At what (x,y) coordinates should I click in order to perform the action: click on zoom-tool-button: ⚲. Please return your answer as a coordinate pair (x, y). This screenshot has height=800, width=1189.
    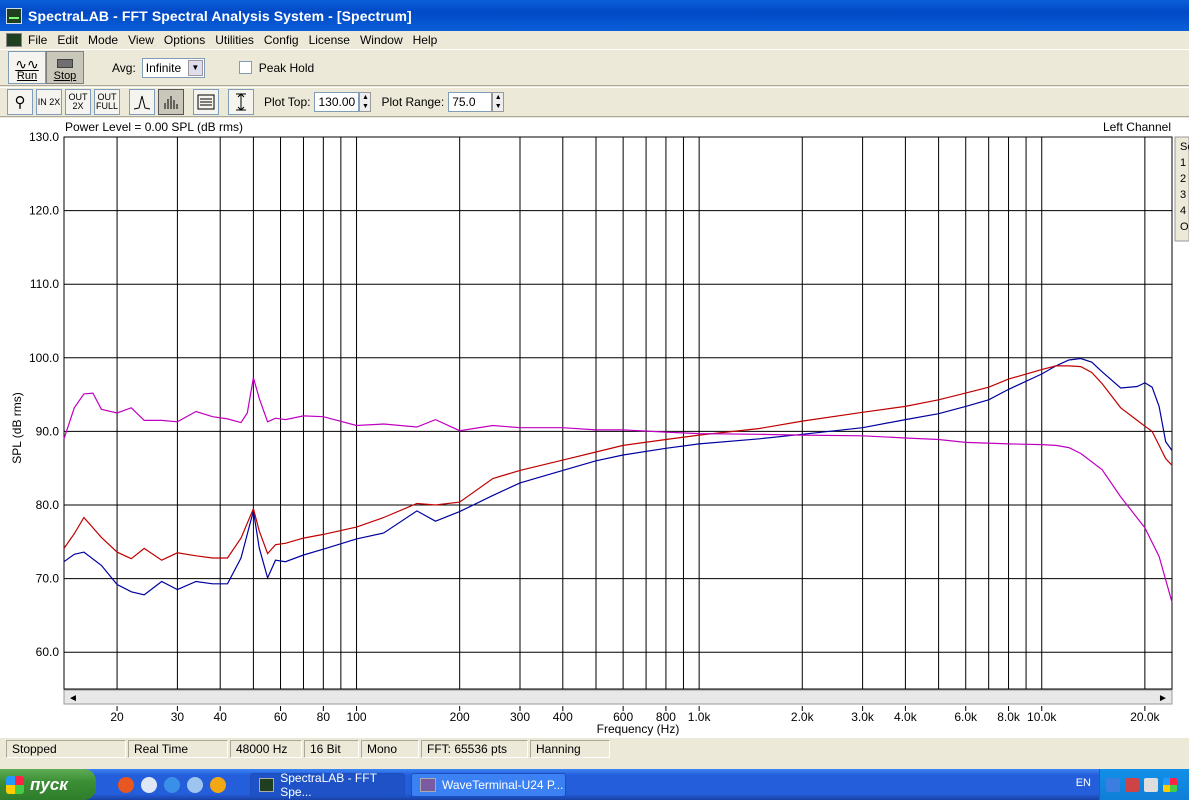
    Looking at the image, I should click on (20, 102).